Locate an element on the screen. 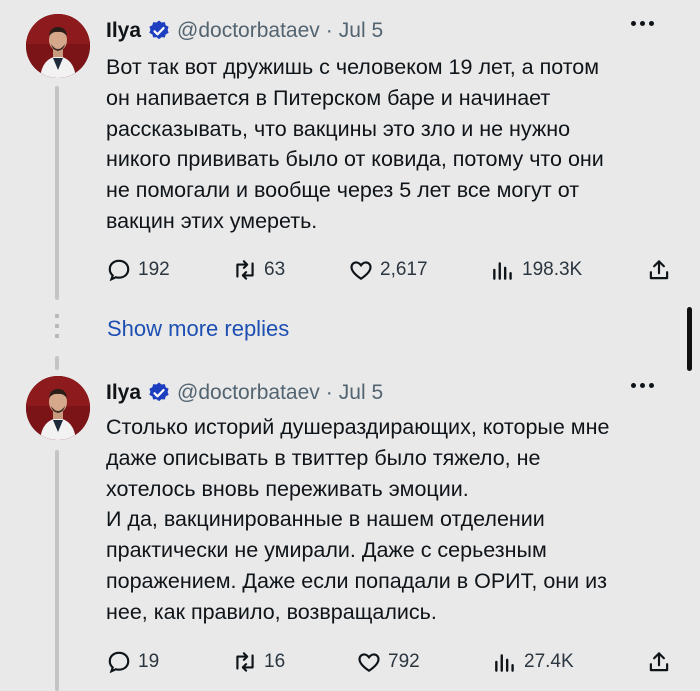 The height and width of the screenshot is (691, 700). views-count: 27.4K is located at coordinates (549, 661).